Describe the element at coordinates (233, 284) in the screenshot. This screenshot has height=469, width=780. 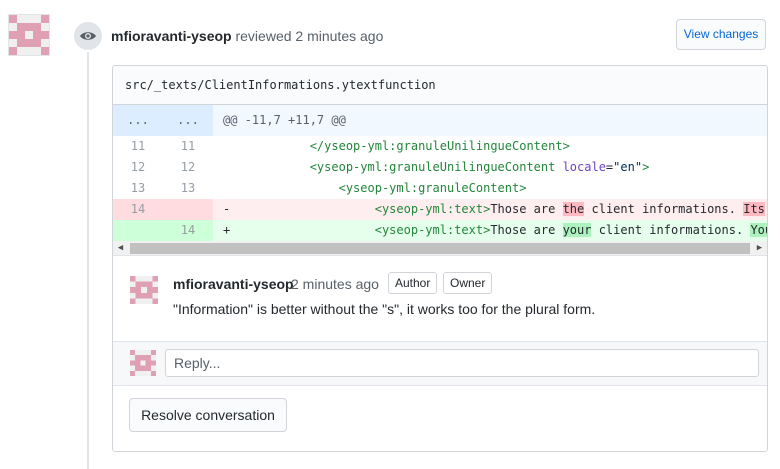
I see `comment-author-link: mfioravanti-yseop` at that location.